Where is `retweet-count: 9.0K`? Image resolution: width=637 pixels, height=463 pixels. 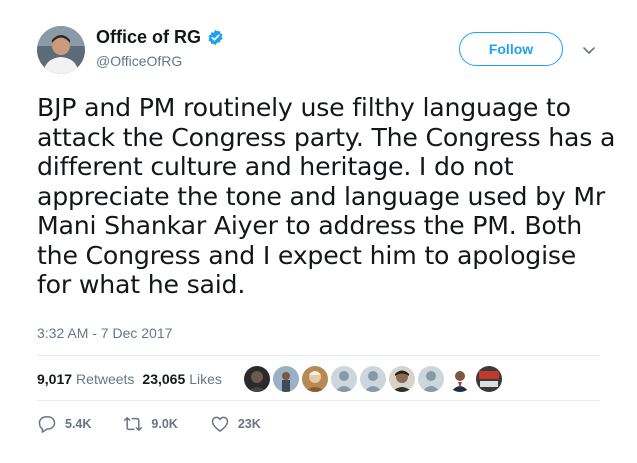 retweet-count: 9.0K is located at coordinates (164, 424).